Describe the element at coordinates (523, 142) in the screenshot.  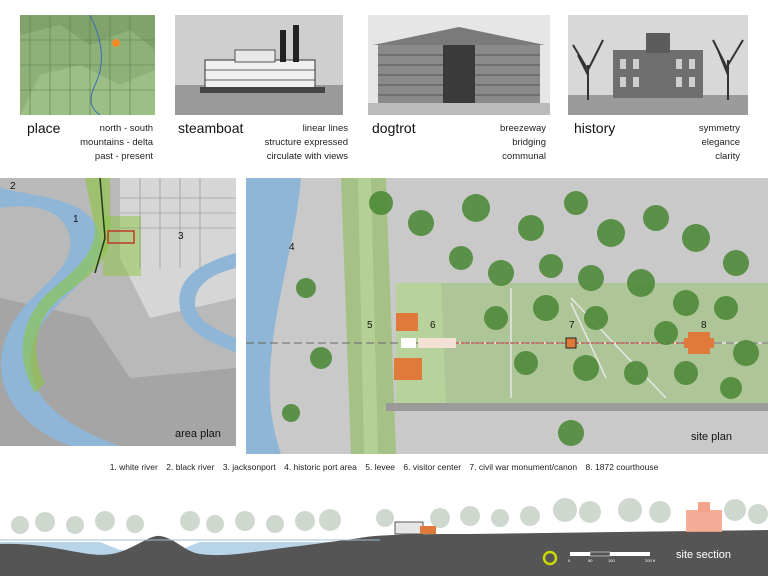
I see `concept-text-dogtrot: breezeway bridging communal` at that location.